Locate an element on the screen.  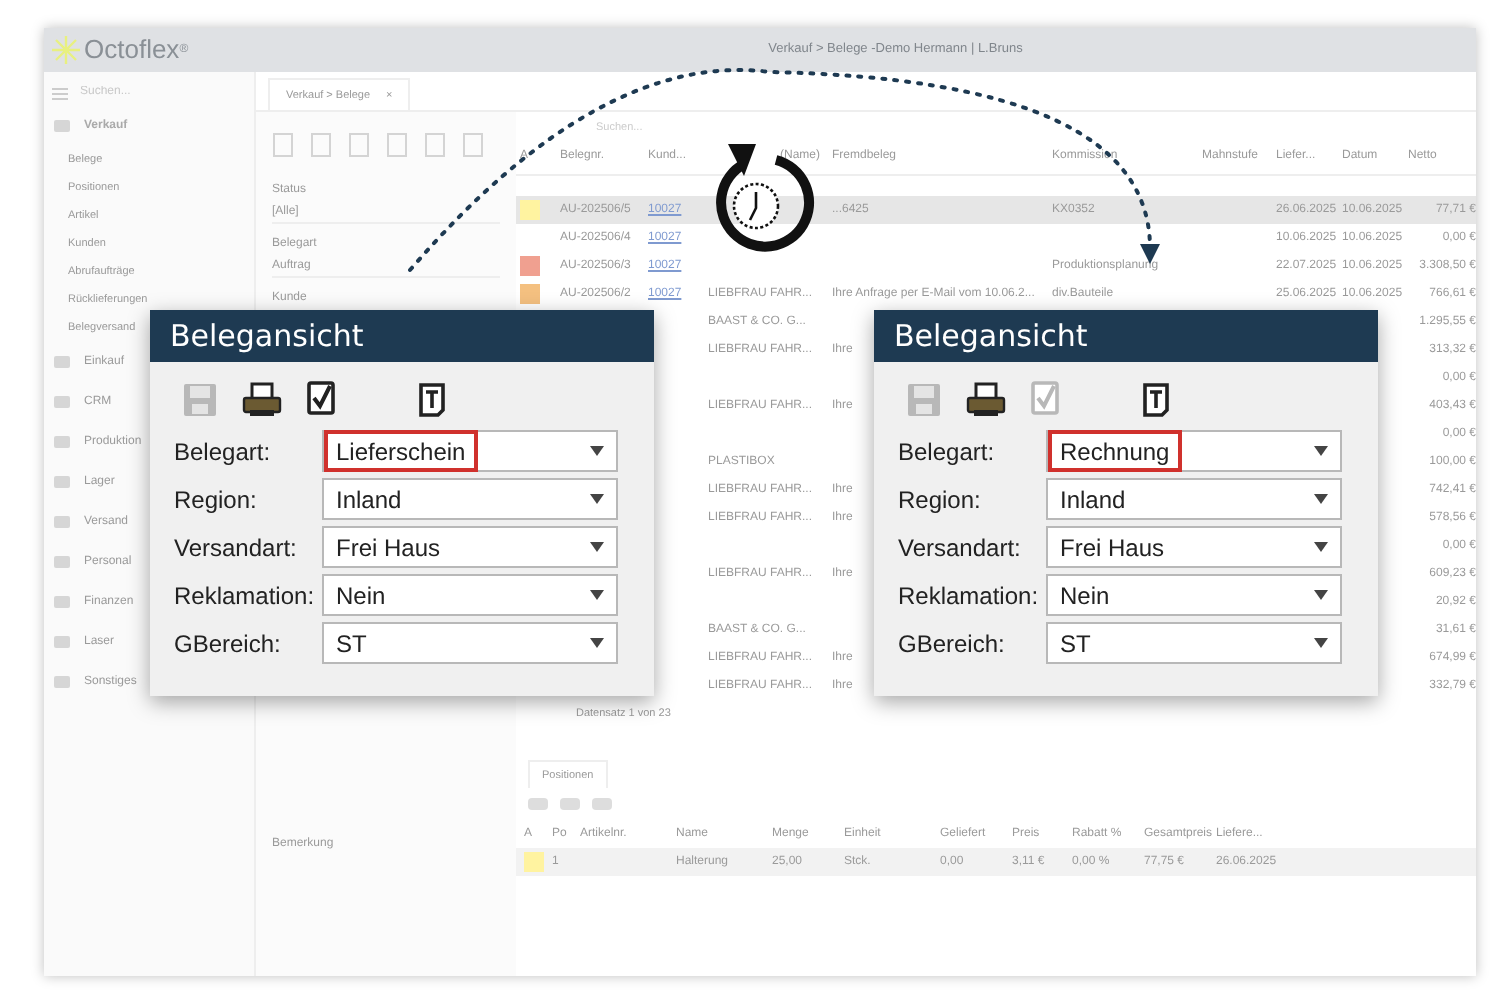
app-logo: Octoflex$^{®}$ is located at coordinates (136, 50).